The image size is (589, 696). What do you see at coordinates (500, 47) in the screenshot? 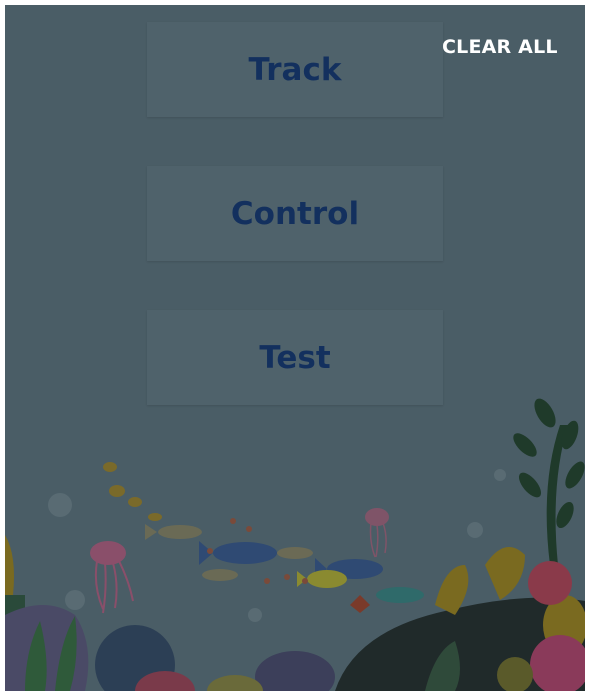
I see `clear-all-button: CLEAR ALL` at bounding box center [500, 47].